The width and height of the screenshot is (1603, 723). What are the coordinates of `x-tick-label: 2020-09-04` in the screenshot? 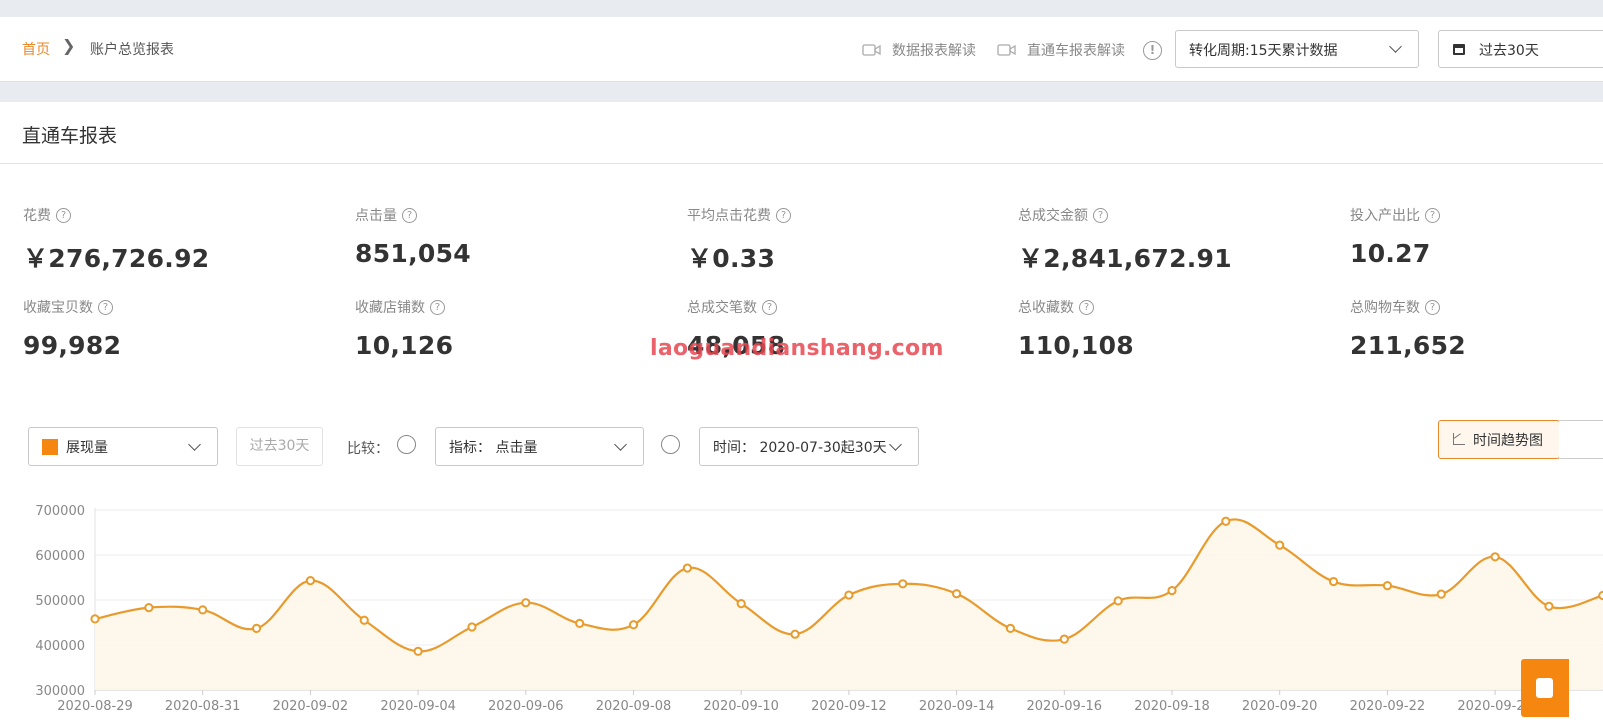 It's located at (418, 706).